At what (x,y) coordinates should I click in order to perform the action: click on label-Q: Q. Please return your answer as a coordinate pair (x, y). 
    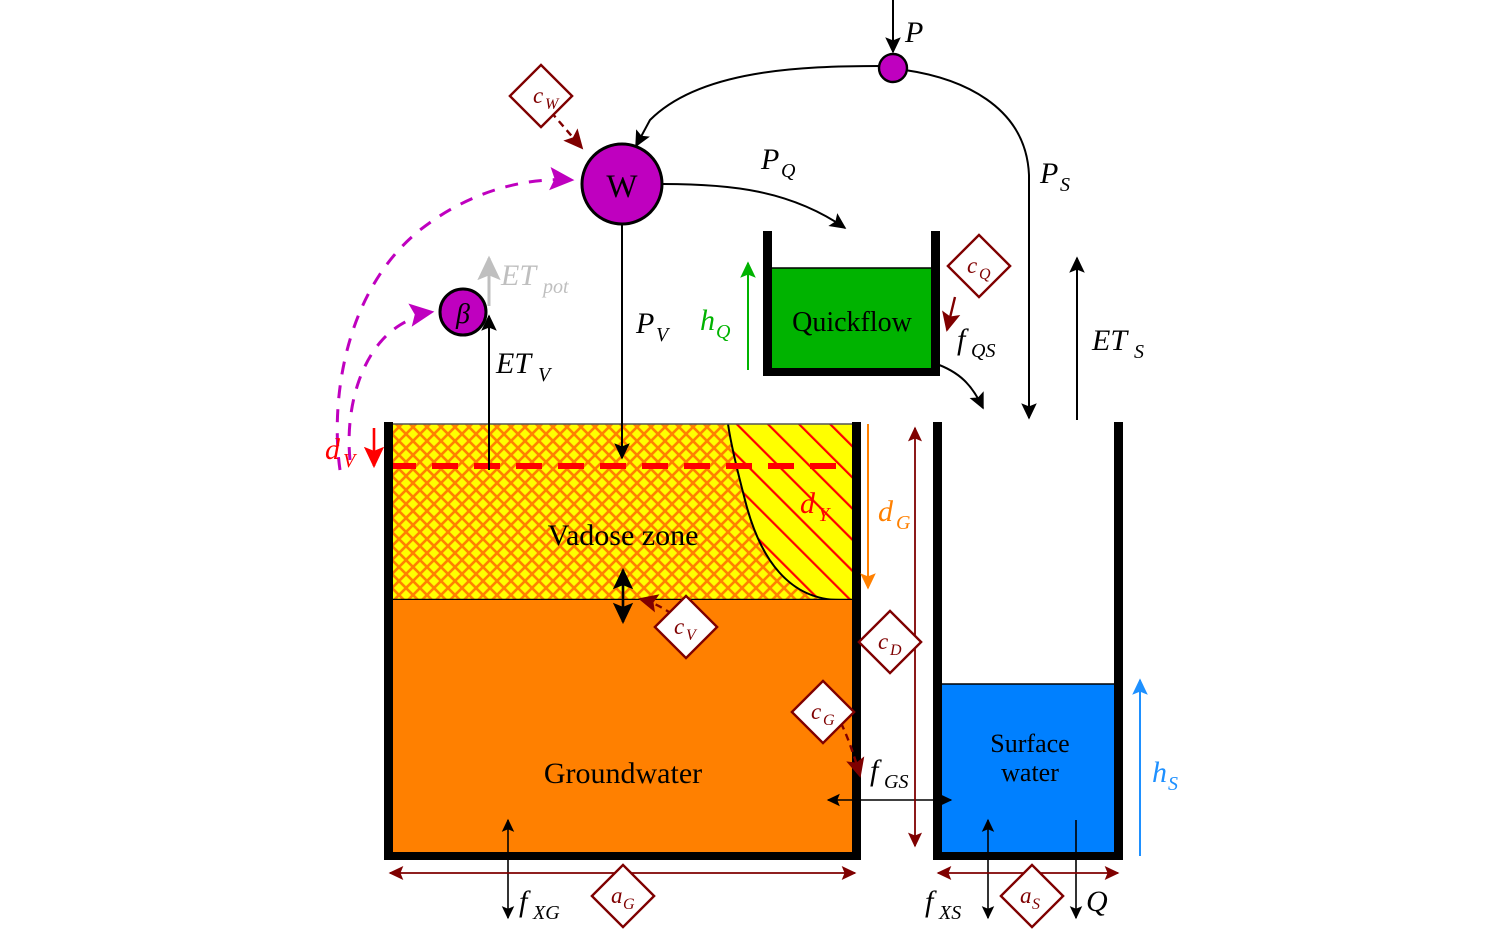
    Looking at the image, I should click on (1097, 901).